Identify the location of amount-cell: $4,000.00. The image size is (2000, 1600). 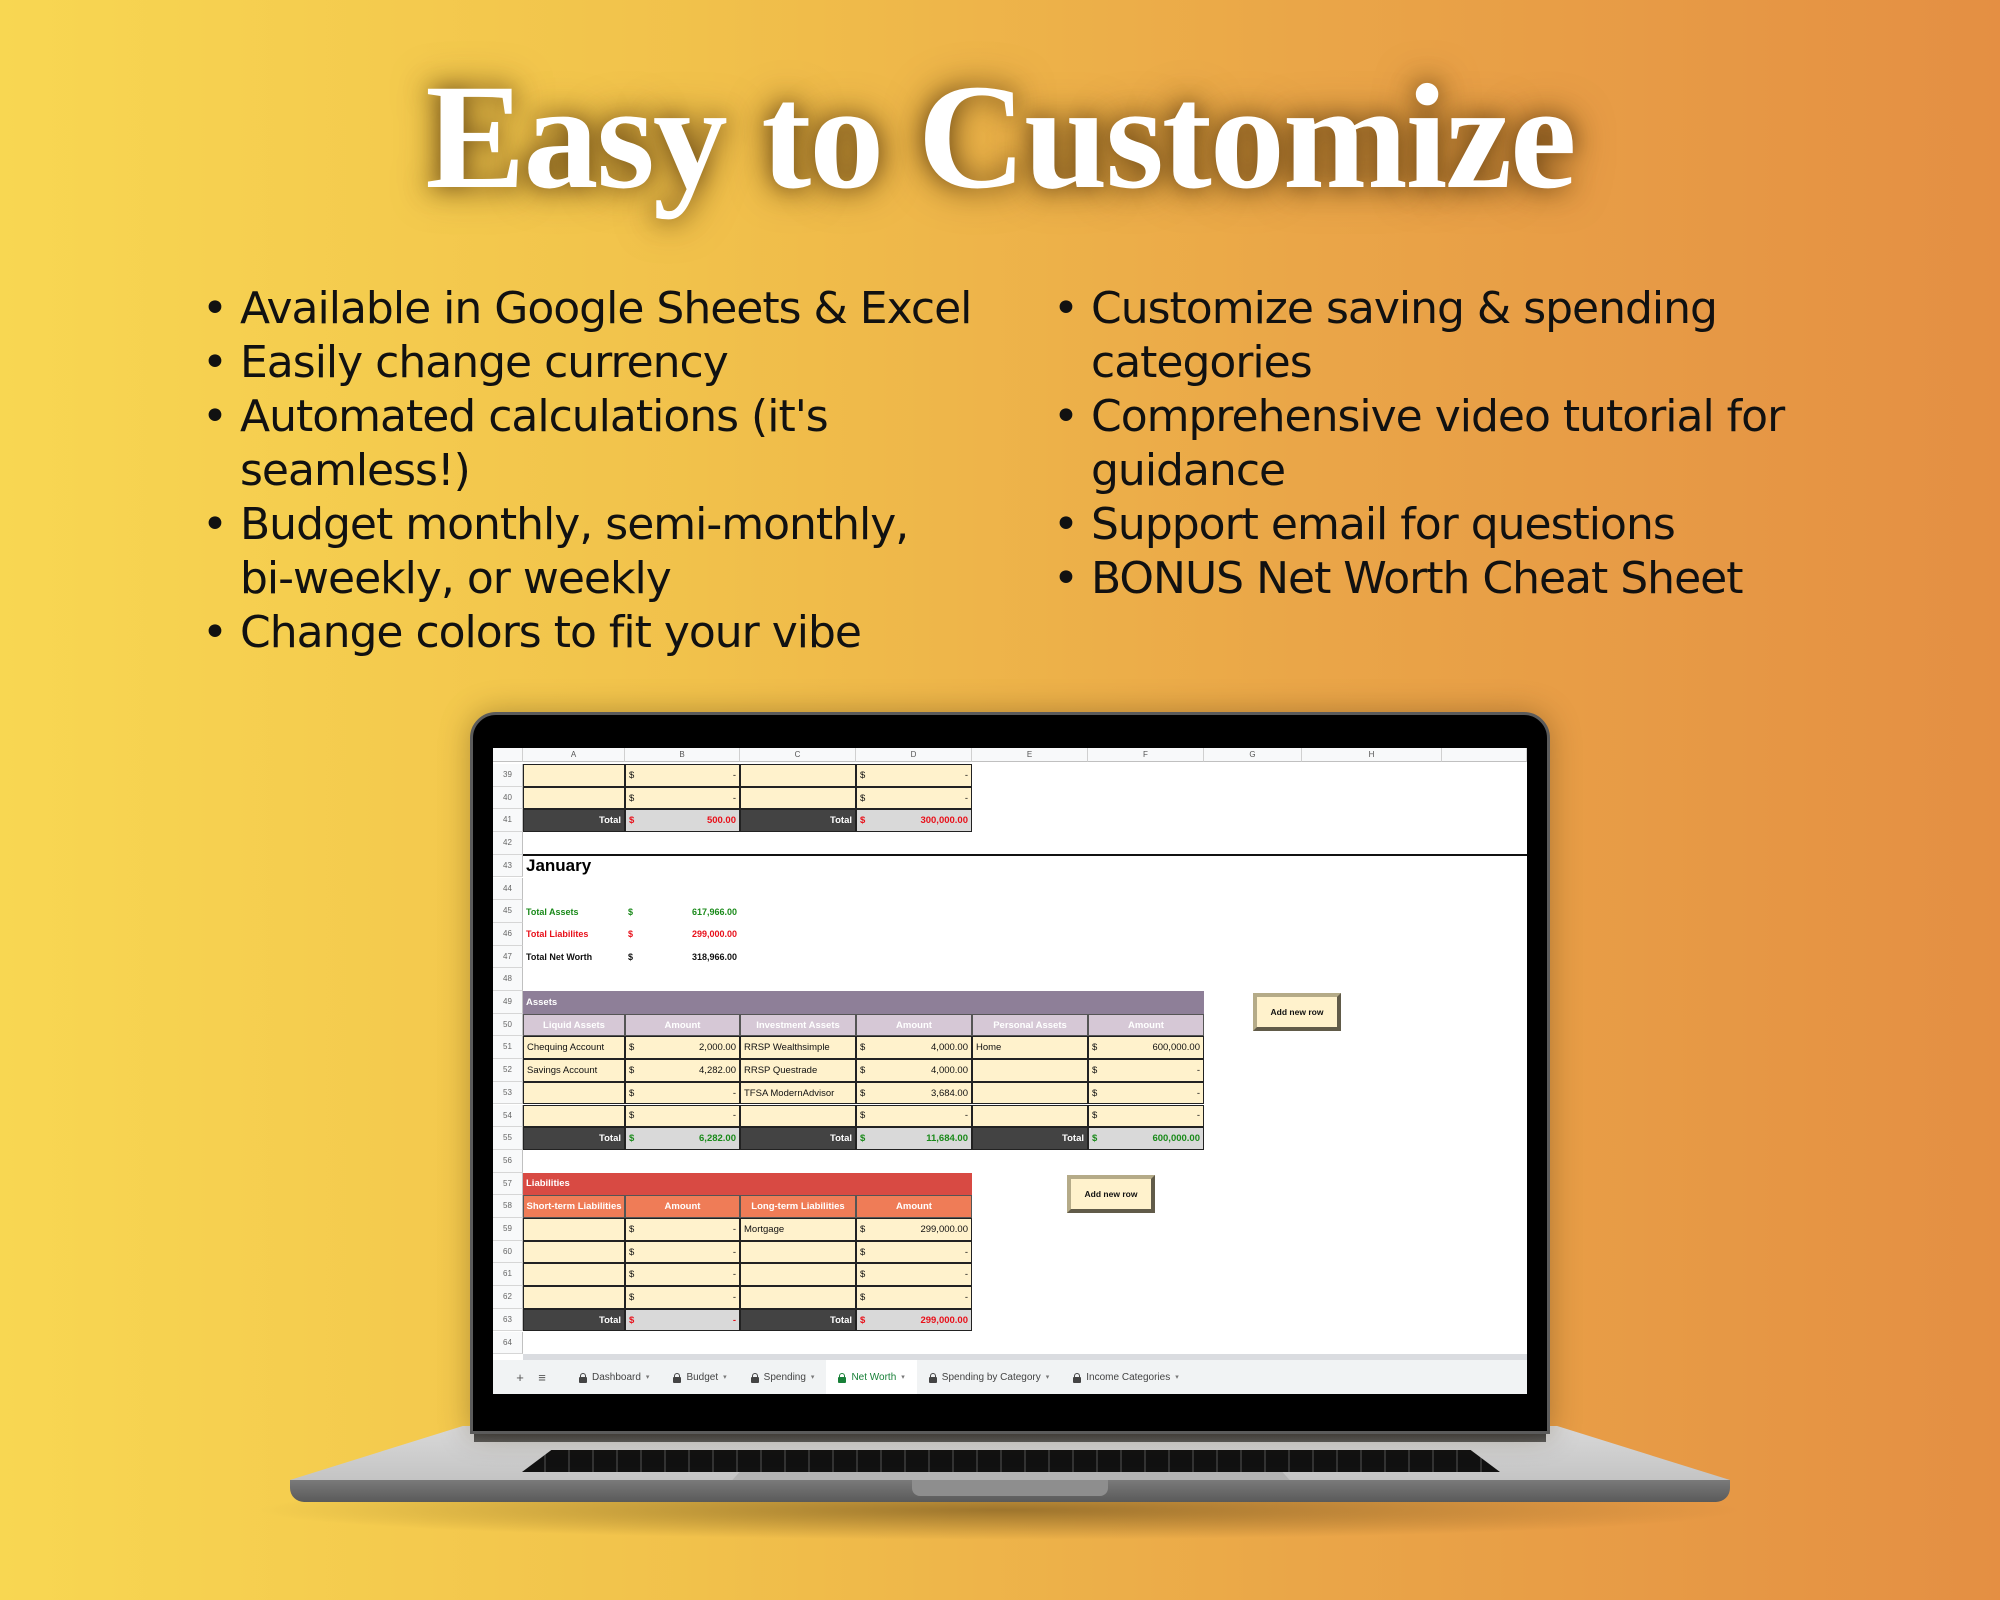
(914, 1048).